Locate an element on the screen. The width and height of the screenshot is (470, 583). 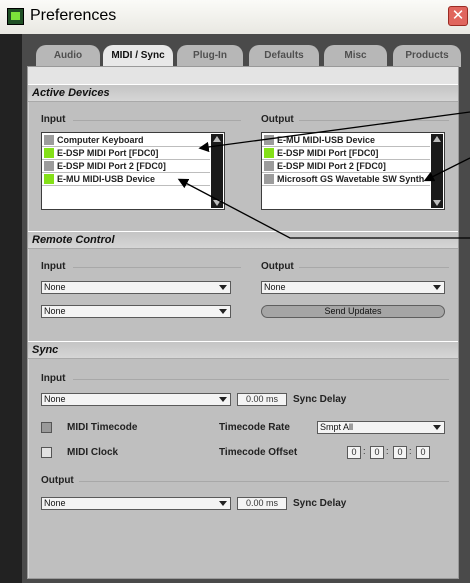
timecode-offset-label: Timecode Offset is located at coordinates (258, 452).